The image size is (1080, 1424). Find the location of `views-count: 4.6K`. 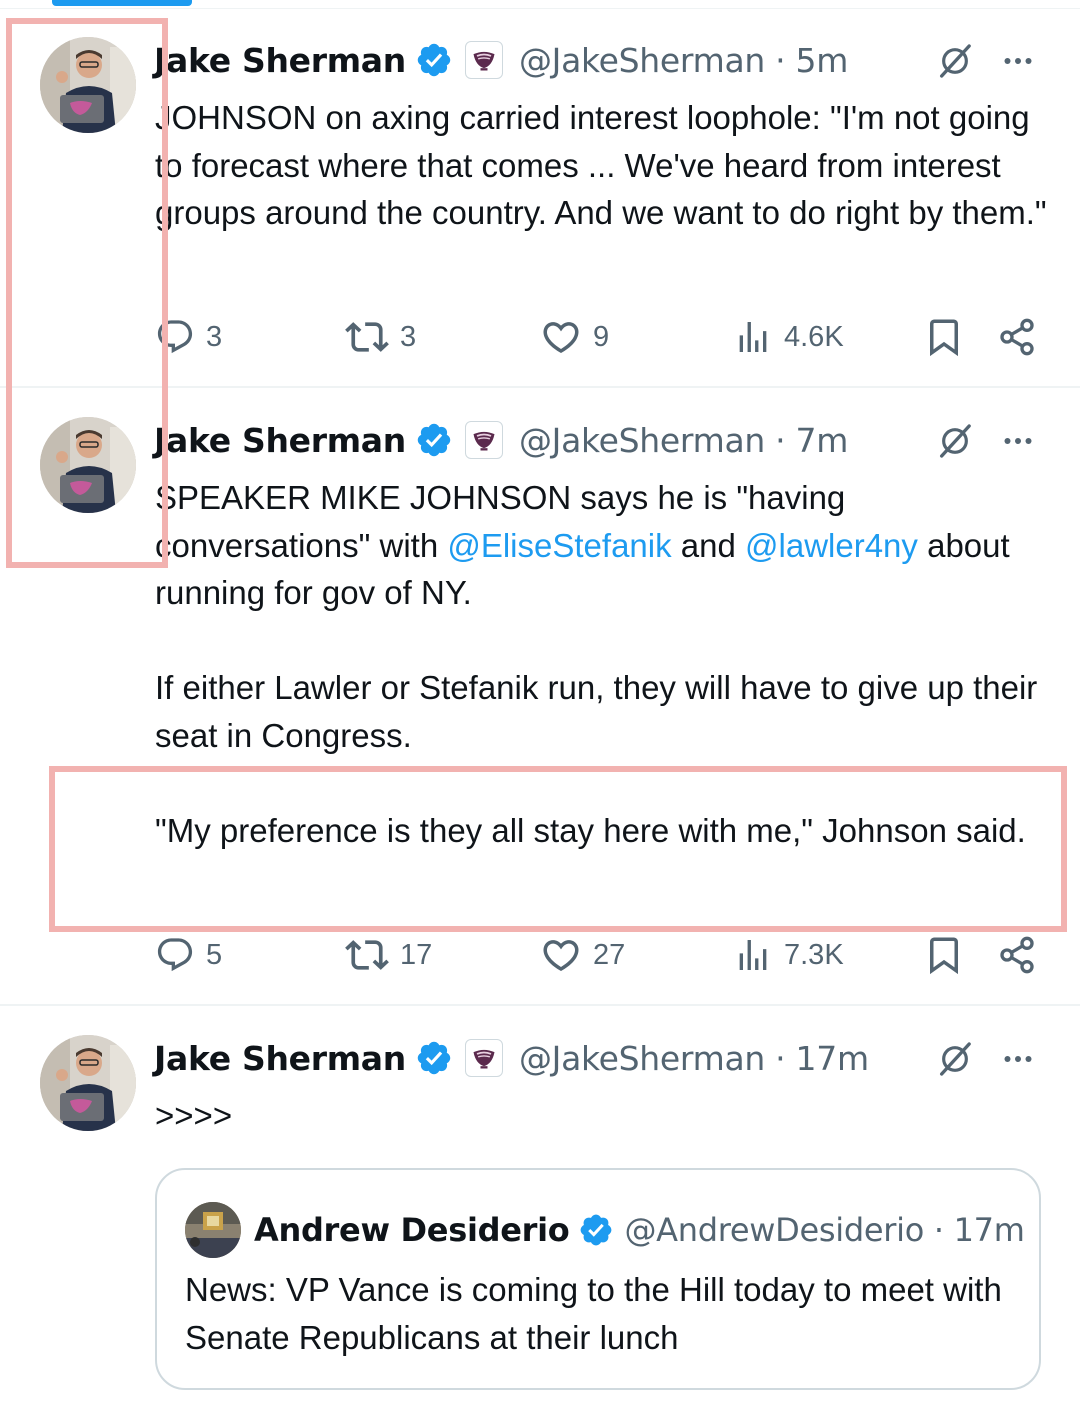

views-count: 4.6K is located at coordinates (814, 336).